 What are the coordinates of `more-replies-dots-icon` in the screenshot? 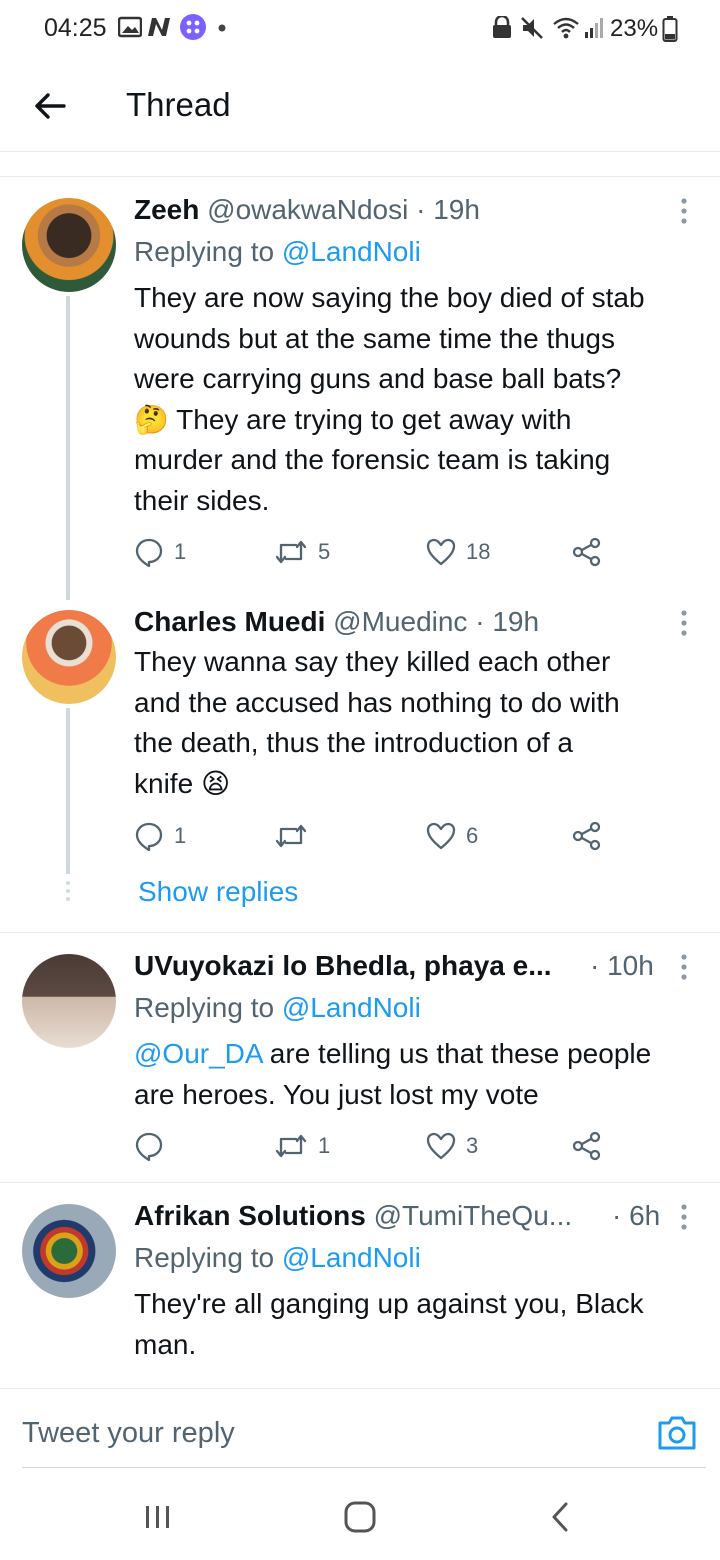 It's located at (68, 891).